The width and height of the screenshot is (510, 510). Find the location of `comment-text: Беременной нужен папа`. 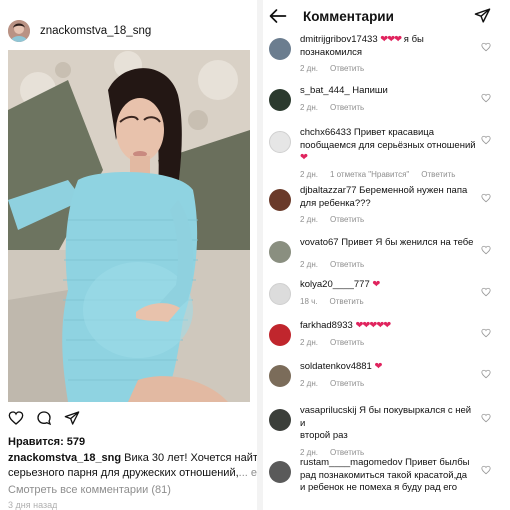

comment-text: Беременной нужен папа is located at coordinates (412, 190).